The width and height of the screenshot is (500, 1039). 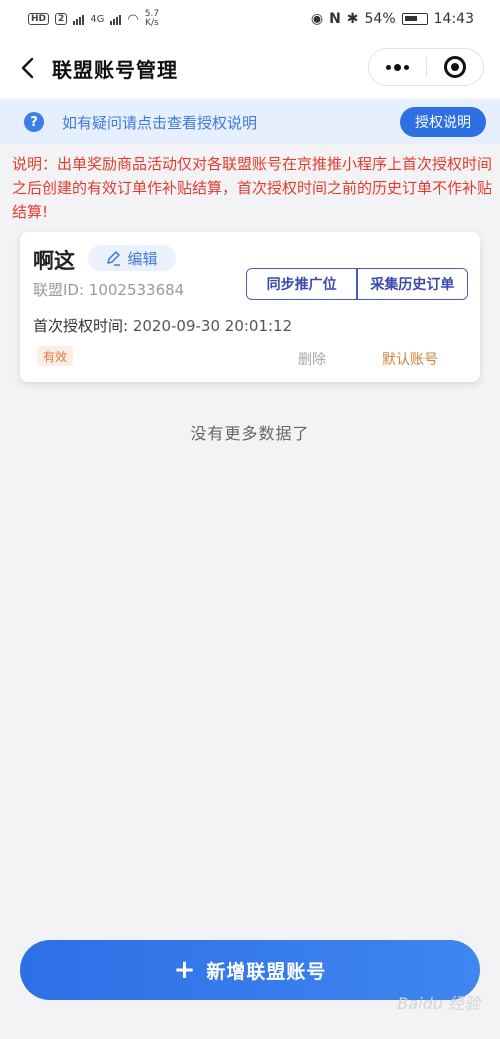 What do you see at coordinates (185, 970) in the screenshot?
I see `plus-icon: +` at bounding box center [185, 970].